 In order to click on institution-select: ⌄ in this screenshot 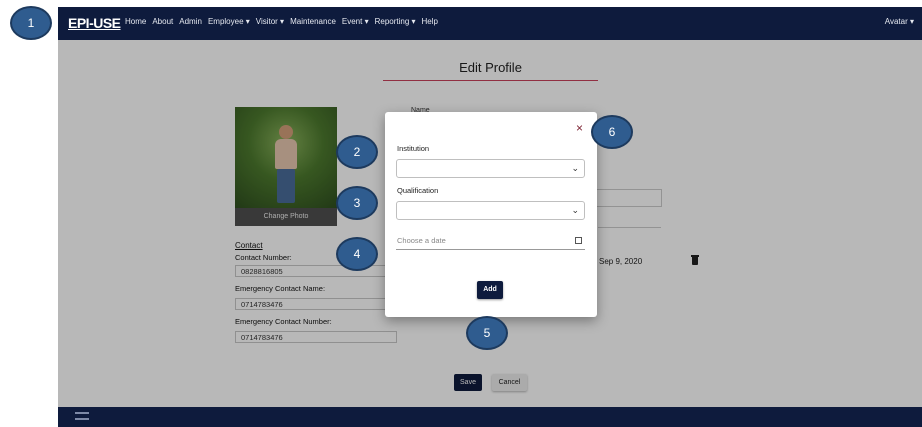, I will do `click(490, 168)`.